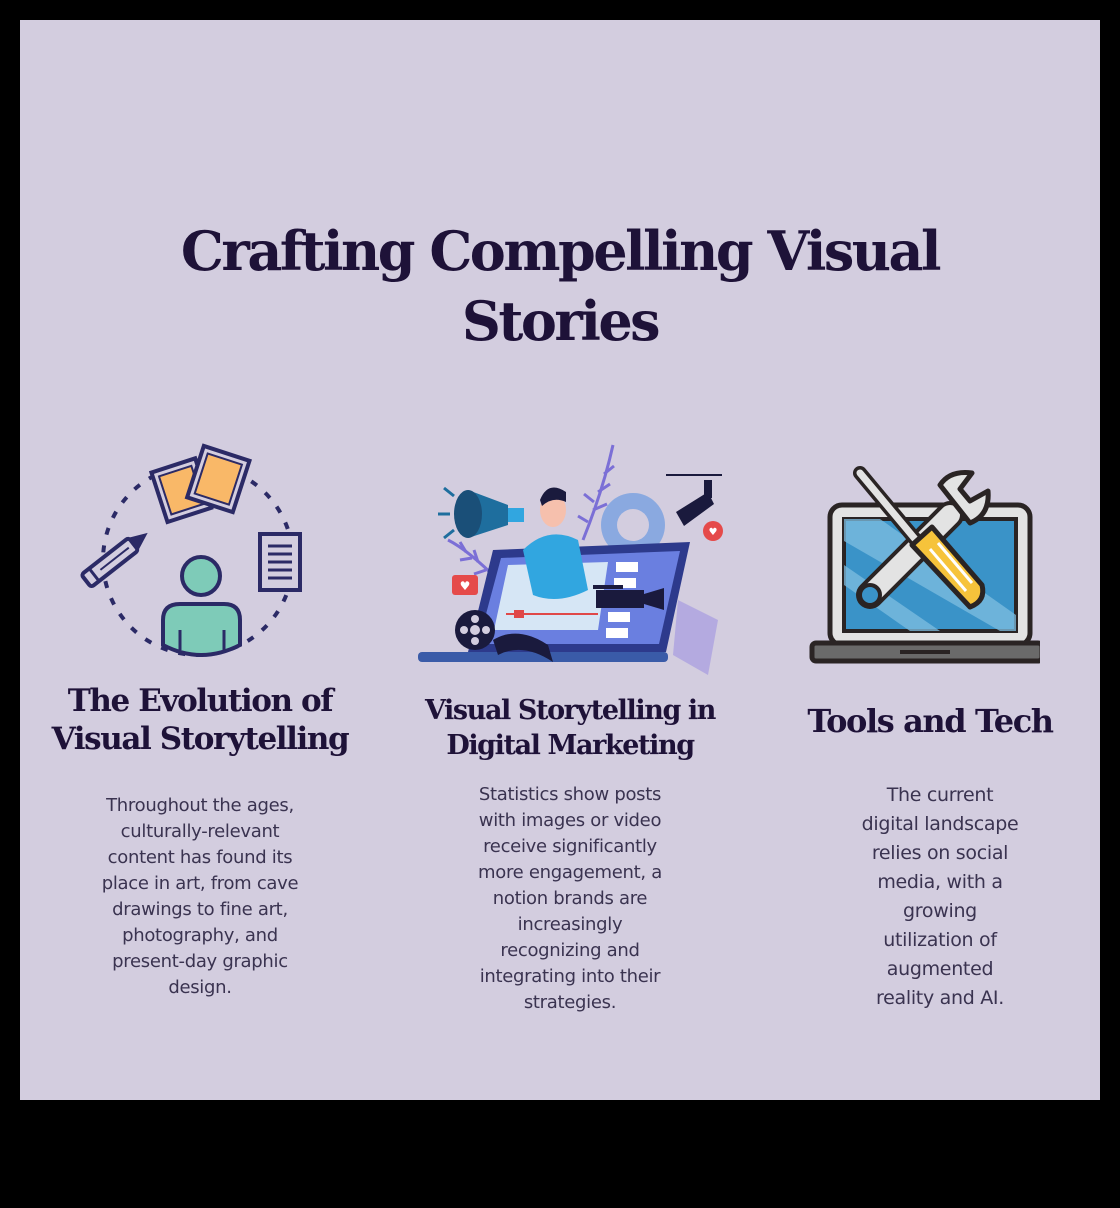 Image resolution: width=1120 pixels, height=1208 pixels. Describe the element at coordinates (481, 513) in the screenshot. I see `megaphone-icon` at that location.